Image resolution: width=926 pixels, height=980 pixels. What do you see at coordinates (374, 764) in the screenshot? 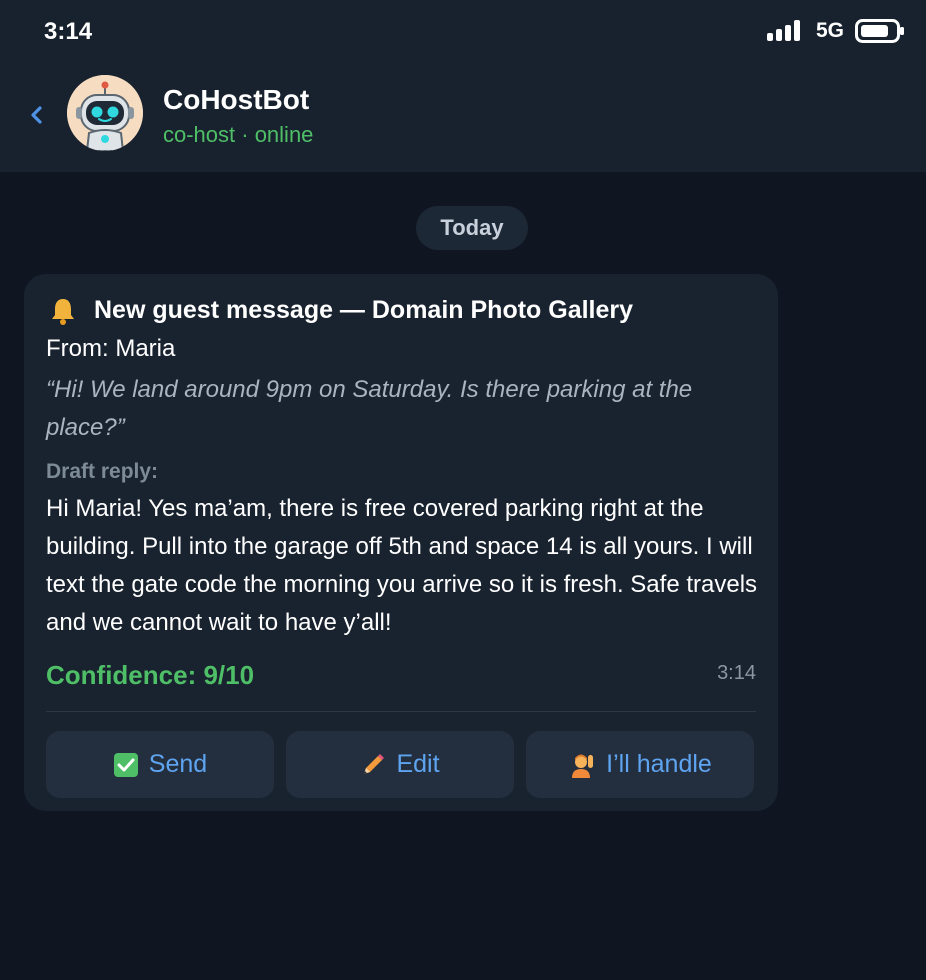
I see `pencil-icon` at bounding box center [374, 764].